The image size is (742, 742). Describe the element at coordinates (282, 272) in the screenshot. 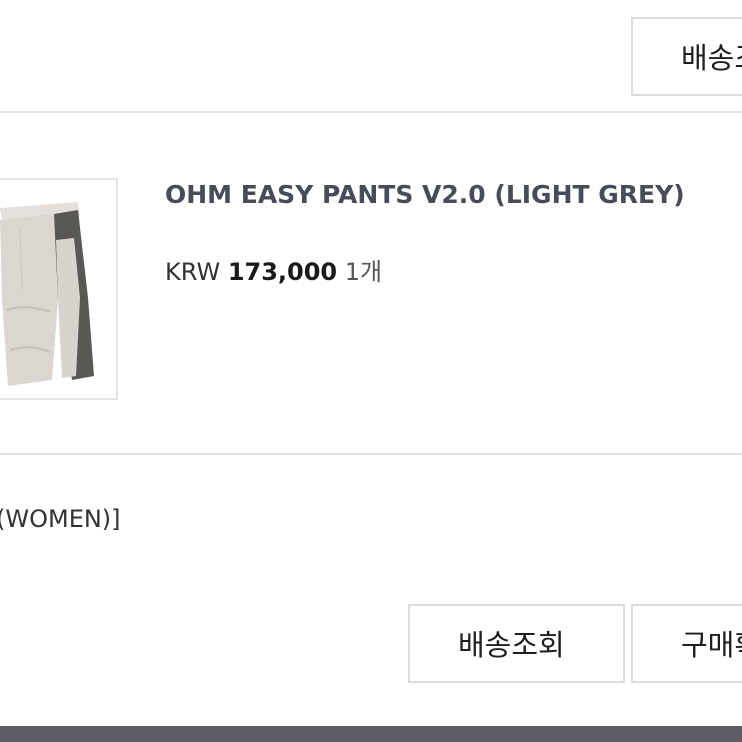

I see `price-amount: 173,000` at that location.